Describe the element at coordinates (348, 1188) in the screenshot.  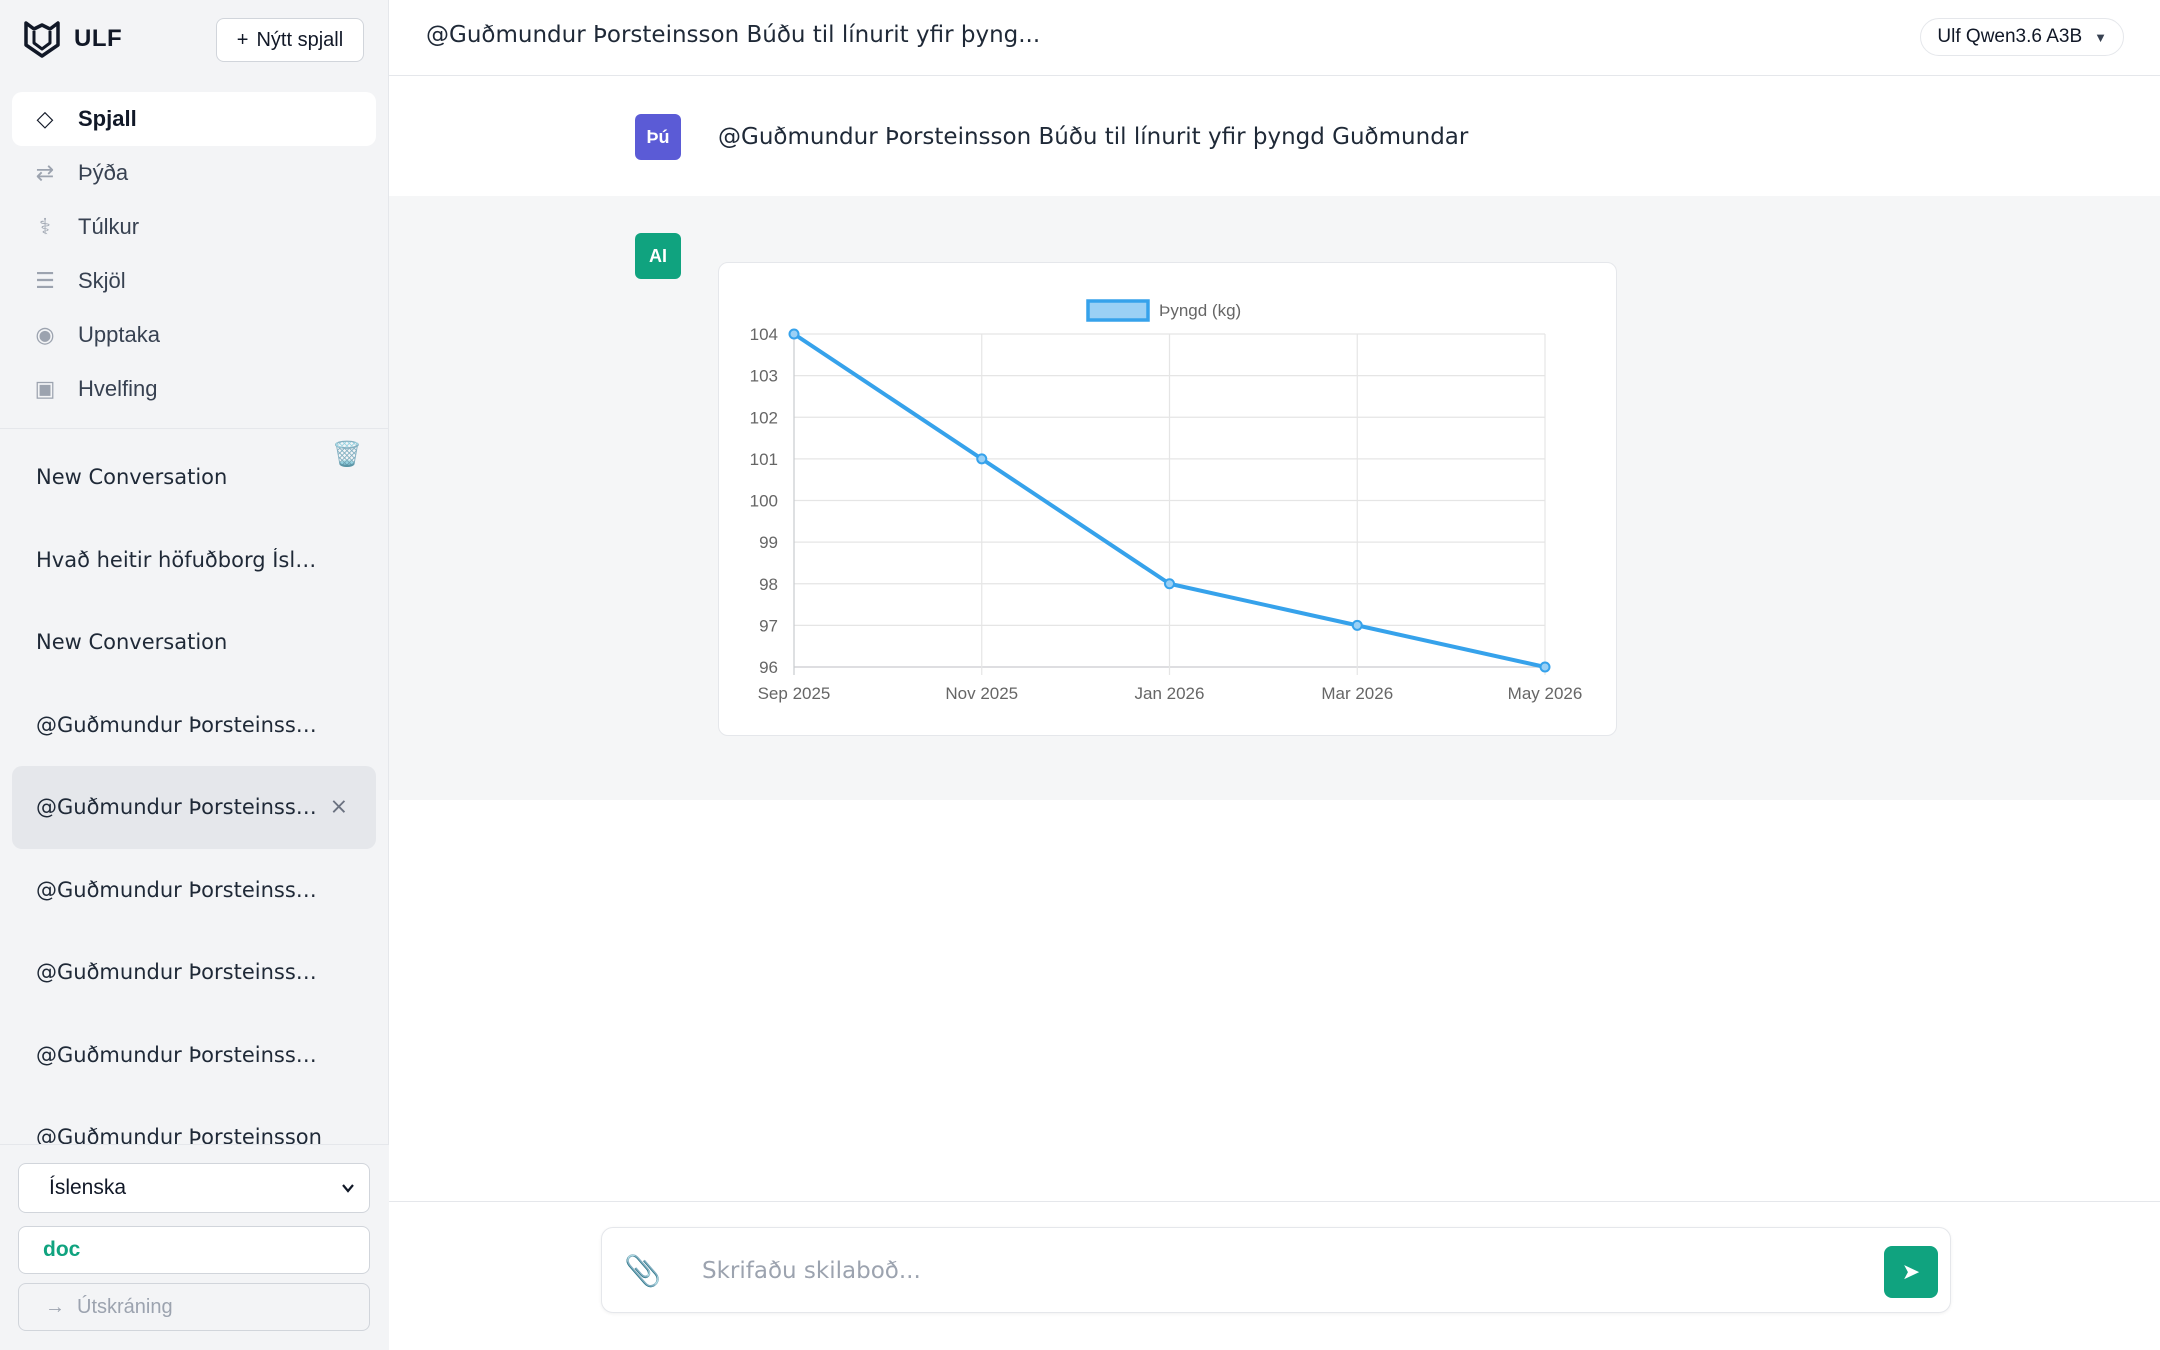
I see `chevron-down-icon` at that location.